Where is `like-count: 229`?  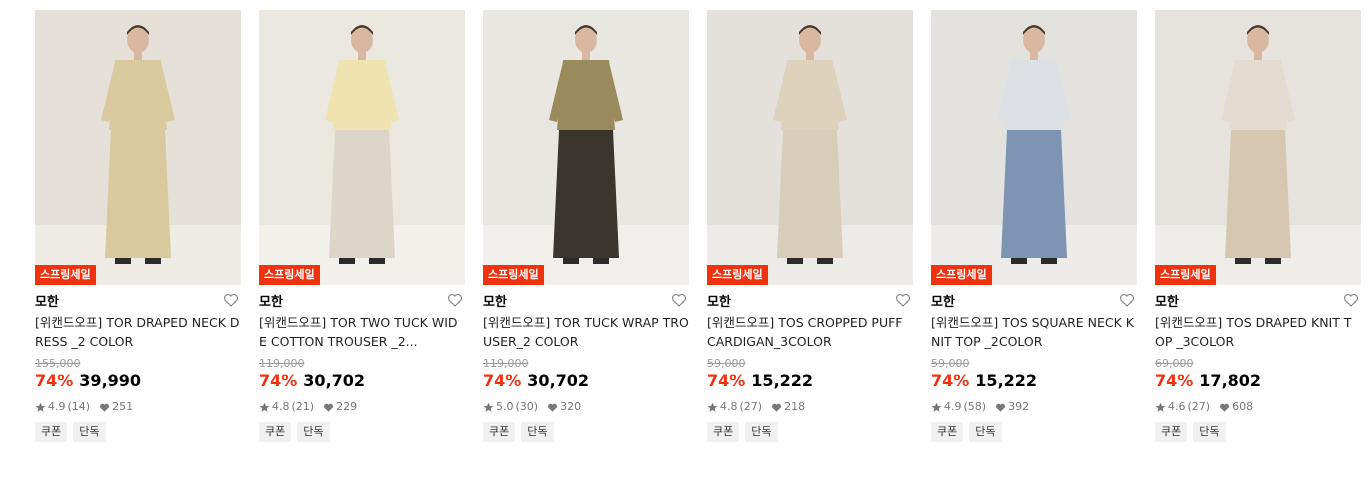
like-count: 229 is located at coordinates (347, 406).